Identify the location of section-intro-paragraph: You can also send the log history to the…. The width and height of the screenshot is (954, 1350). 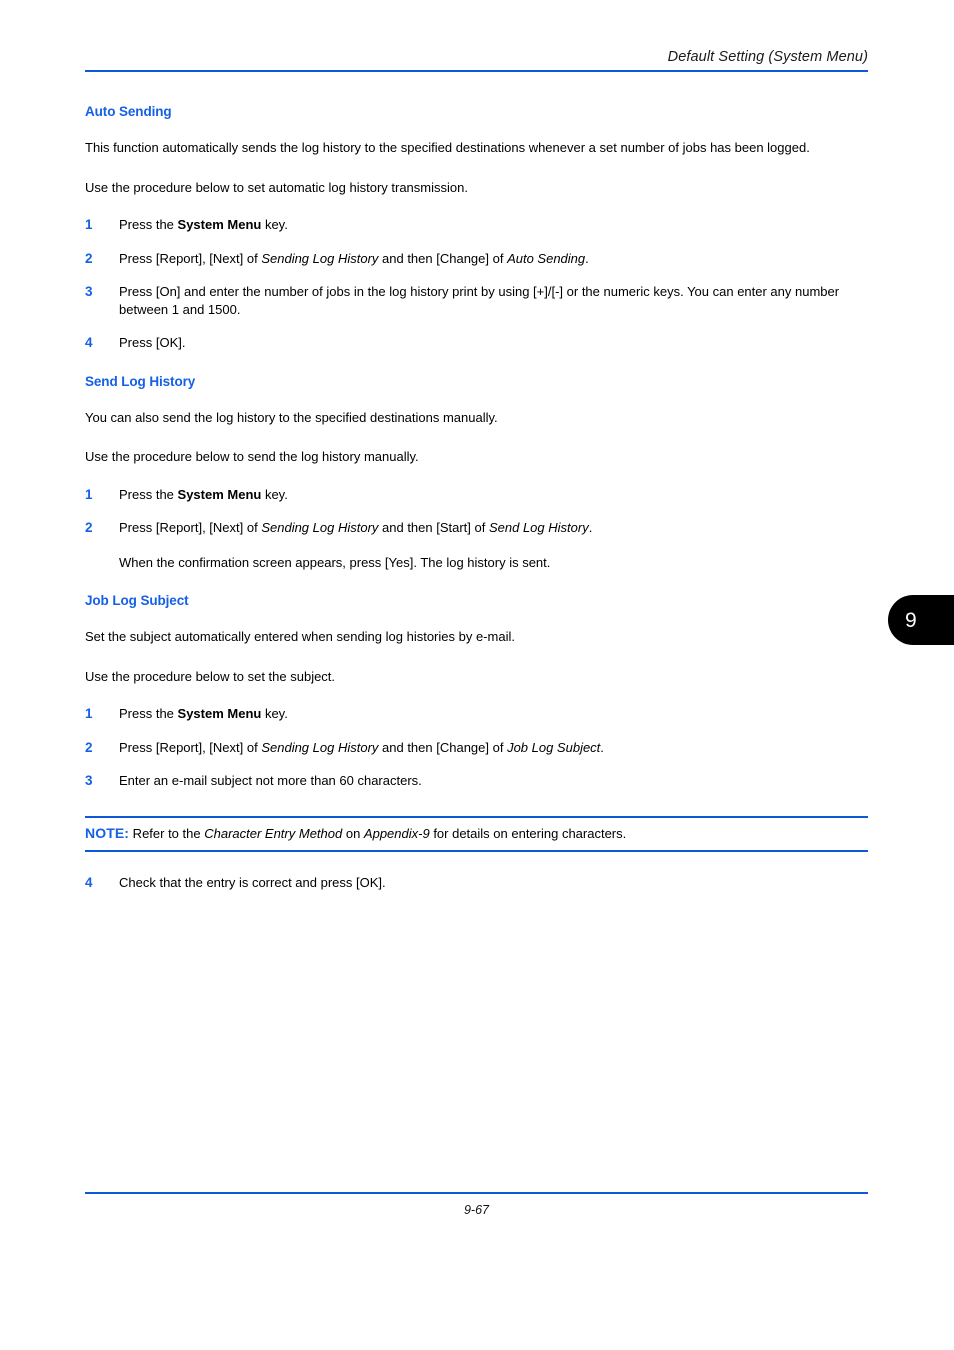
(291, 417).